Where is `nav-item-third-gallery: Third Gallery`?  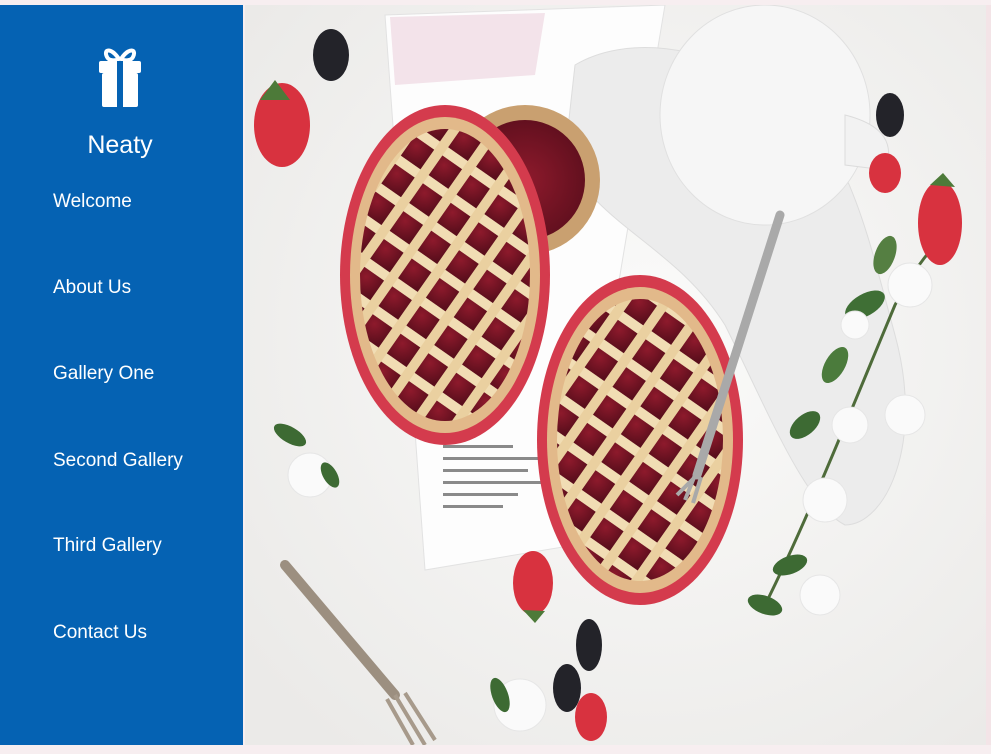 nav-item-third-gallery: Third Gallery is located at coordinates (107, 546).